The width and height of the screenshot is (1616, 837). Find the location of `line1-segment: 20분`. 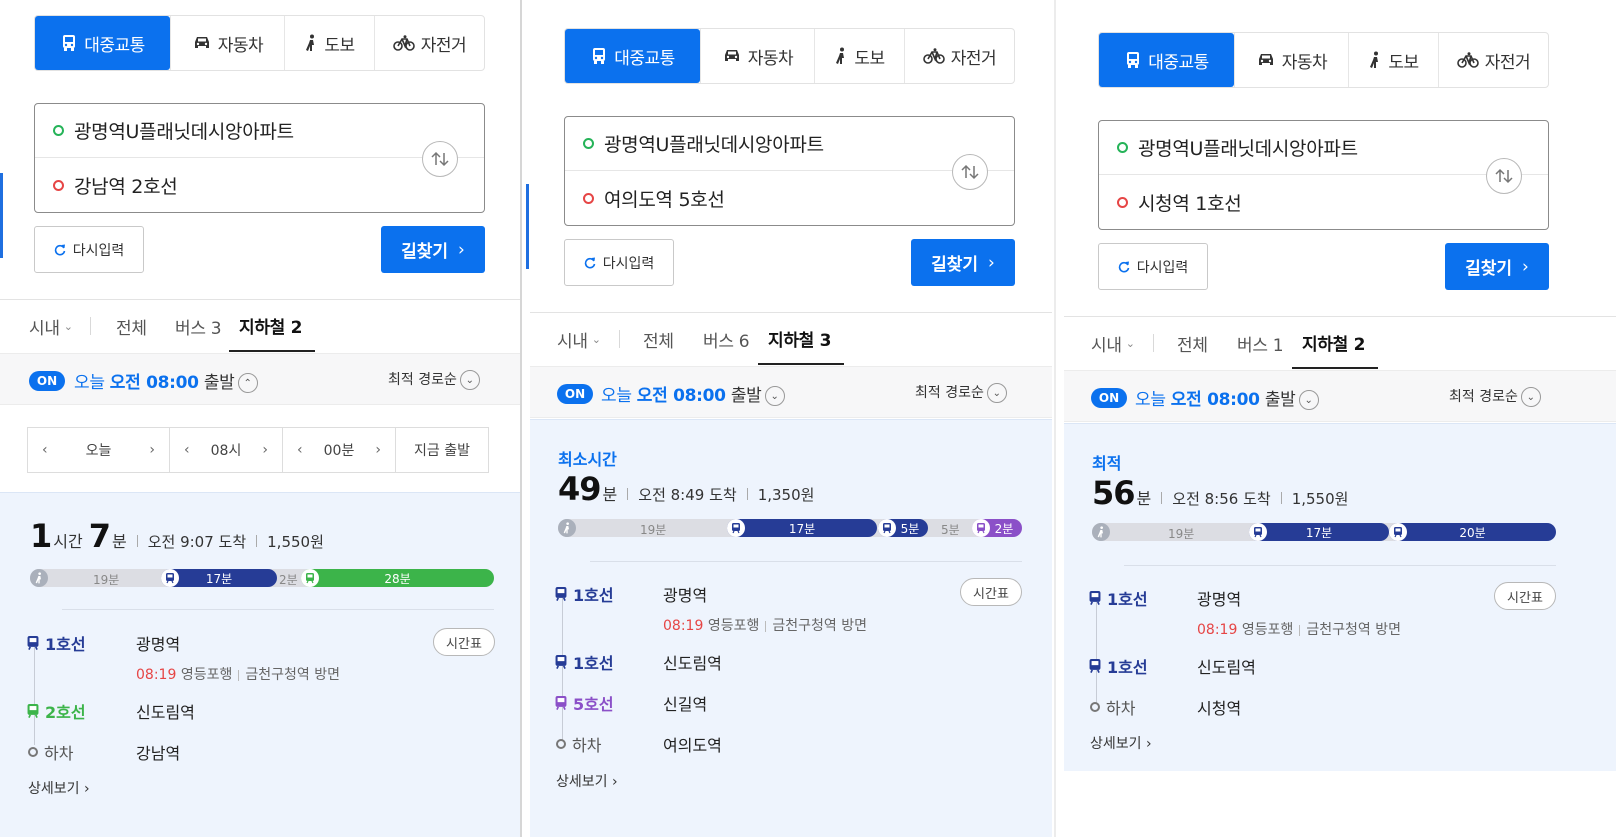

line1-segment: 20분 is located at coordinates (1472, 532).